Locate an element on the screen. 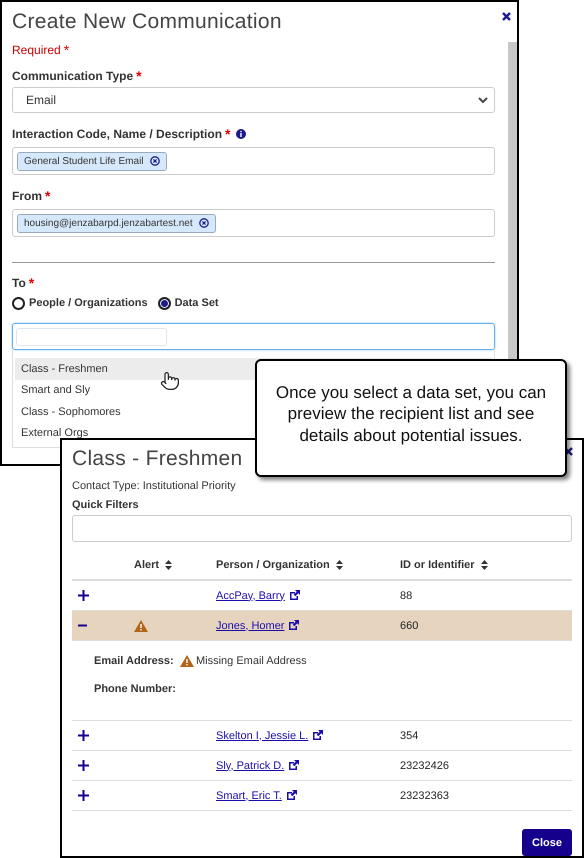  table-cell: 660 is located at coordinates (409, 626).